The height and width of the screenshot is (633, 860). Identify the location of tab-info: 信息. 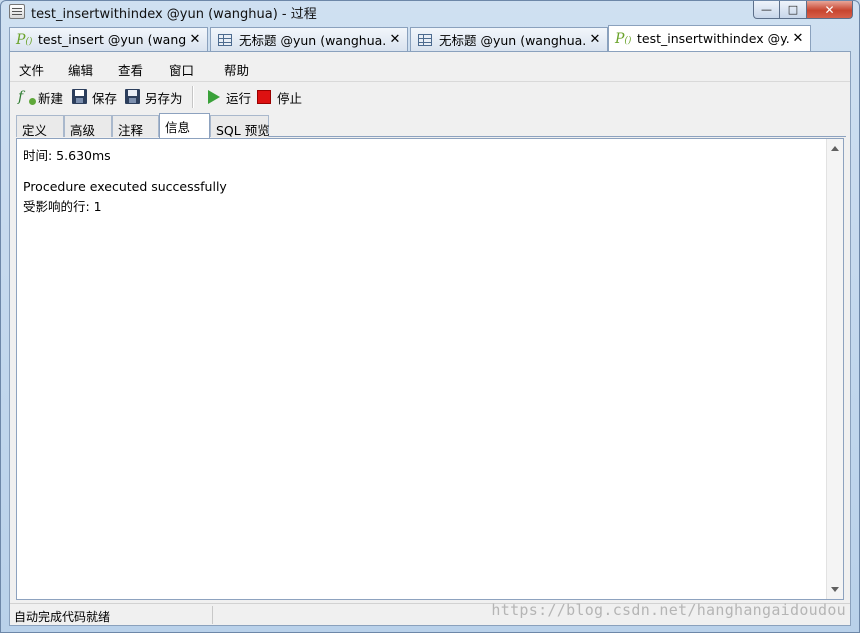
(184, 125).